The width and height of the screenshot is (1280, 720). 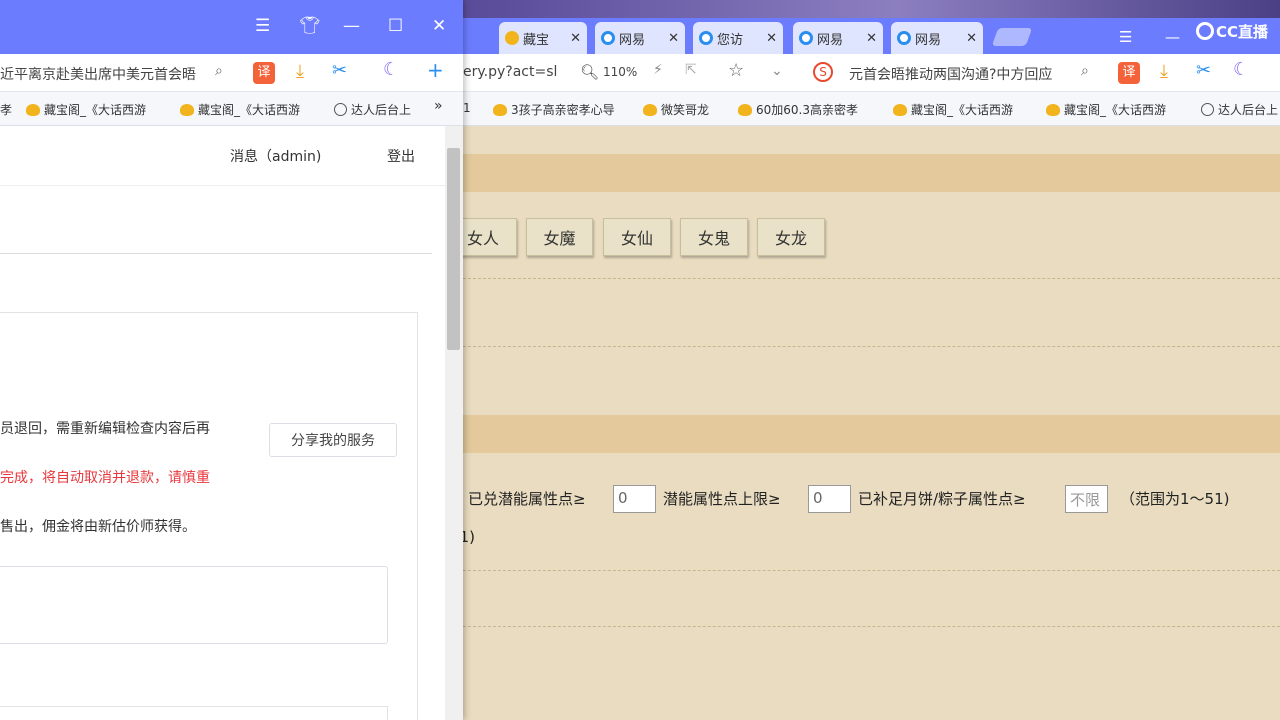 What do you see at coordinates (634, 499) in the screenshot?
I see `potential-points-input: 0` at bounding box center [634, 499].